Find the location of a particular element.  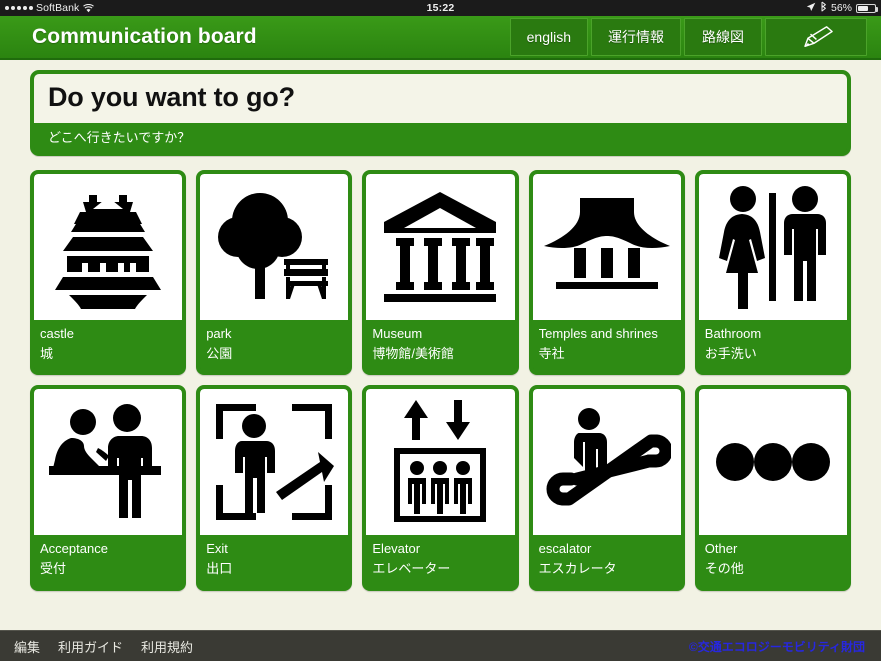

card-elevator: Elevator エレベーター is located at coordinates (440, 488).